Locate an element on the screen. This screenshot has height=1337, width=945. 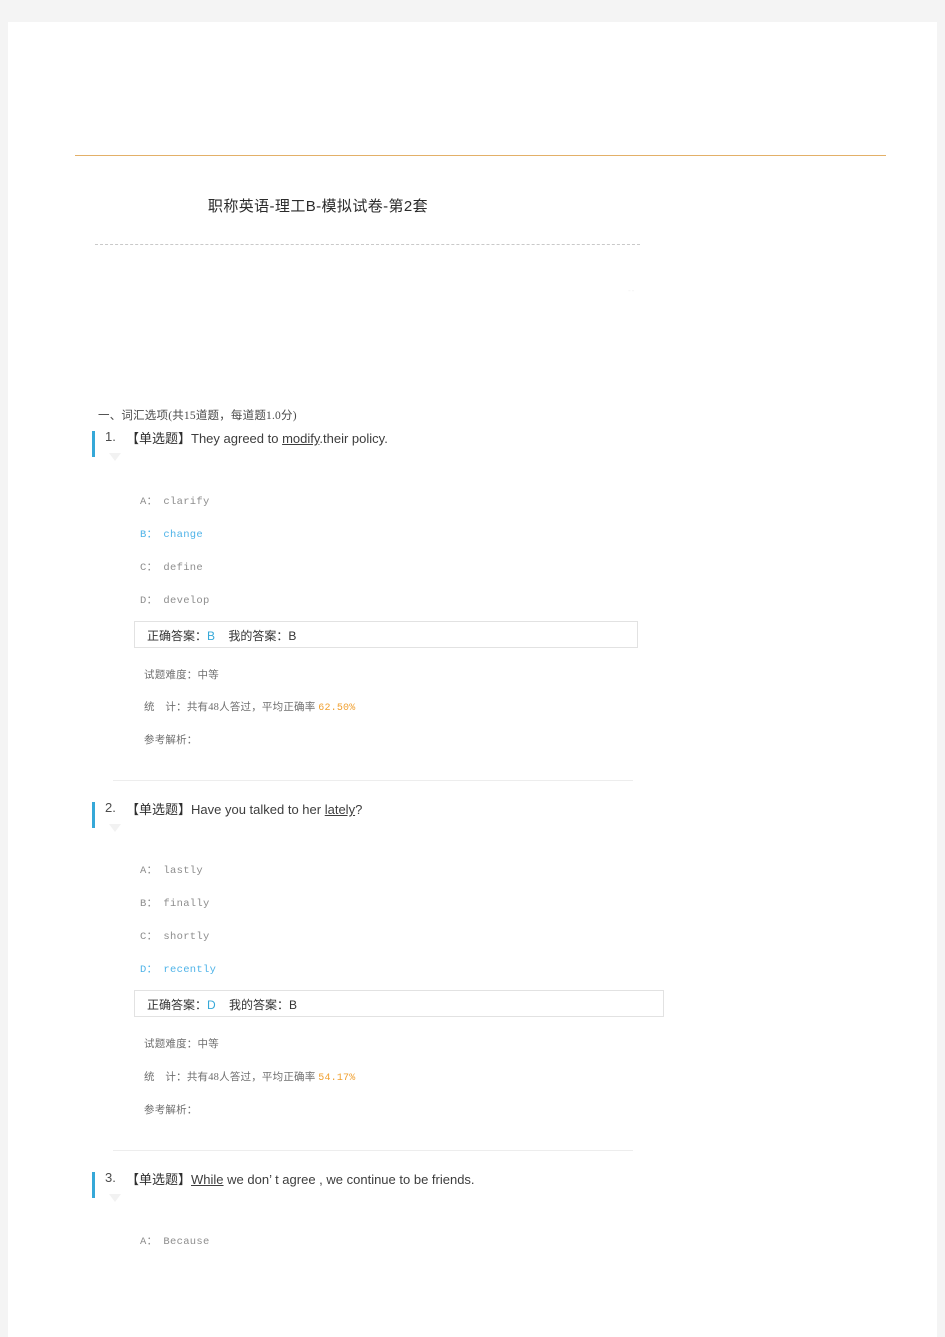
correct-answer-value: D is located at coordinates (211, 1005).